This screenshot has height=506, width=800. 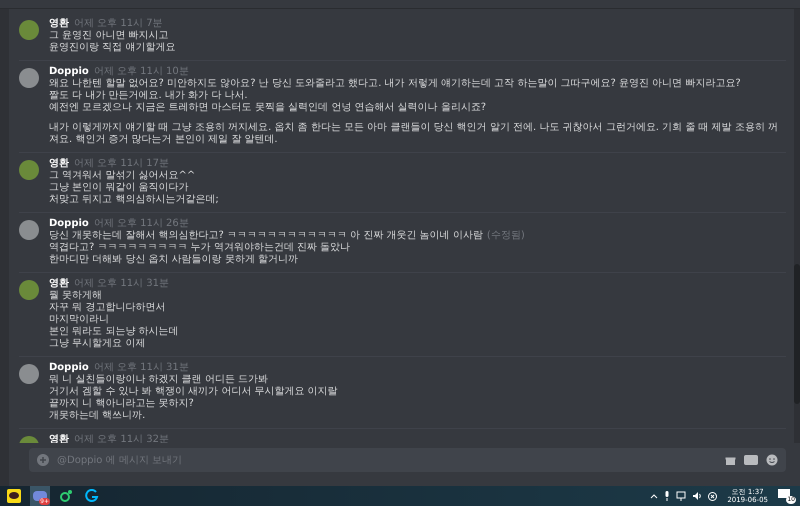 What do you see at coordinates (395, 84) in the screenshot?
I see `message-text: 왜요 나한텐 할말 없어요? 미안하지도 않아요? 난 당신 도와줄라고 했다고. 내가 저렇게 얘기하는데 고작 하는말이 그따구에요? 윤영진 아니면 빠지라고요?` at bounding box center [395, 84].